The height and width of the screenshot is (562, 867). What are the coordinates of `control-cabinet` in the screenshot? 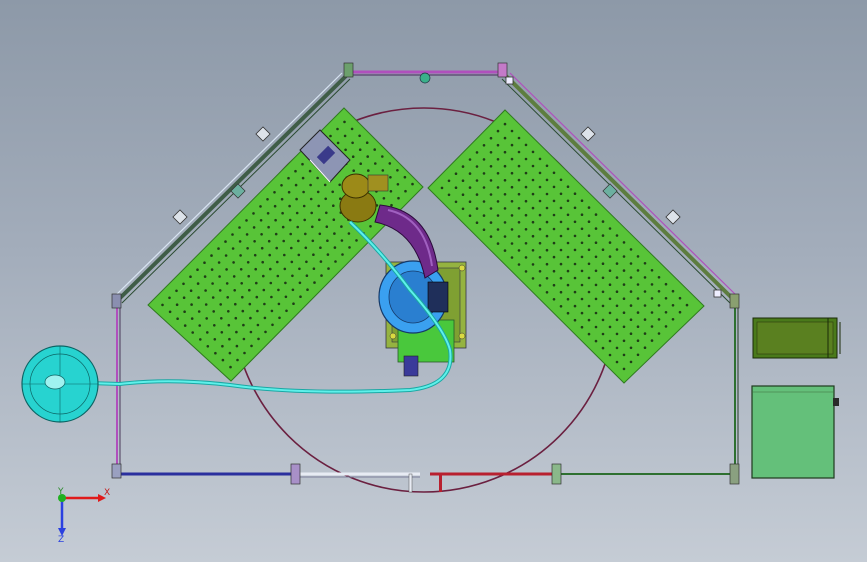 It's located at (795, 432).